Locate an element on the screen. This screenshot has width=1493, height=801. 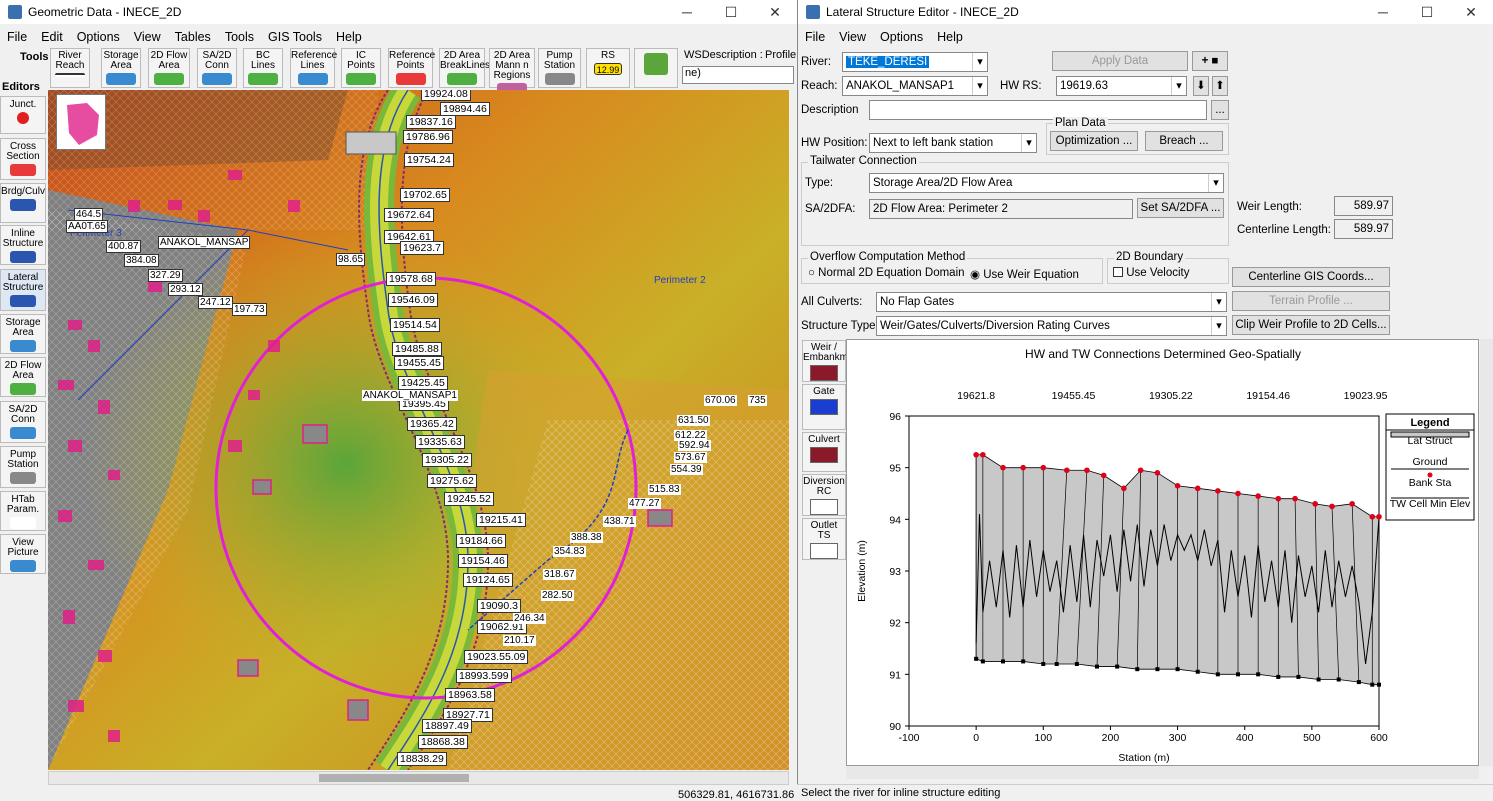
next-down-button: ⬇ is located at coordinates (1201, 86).